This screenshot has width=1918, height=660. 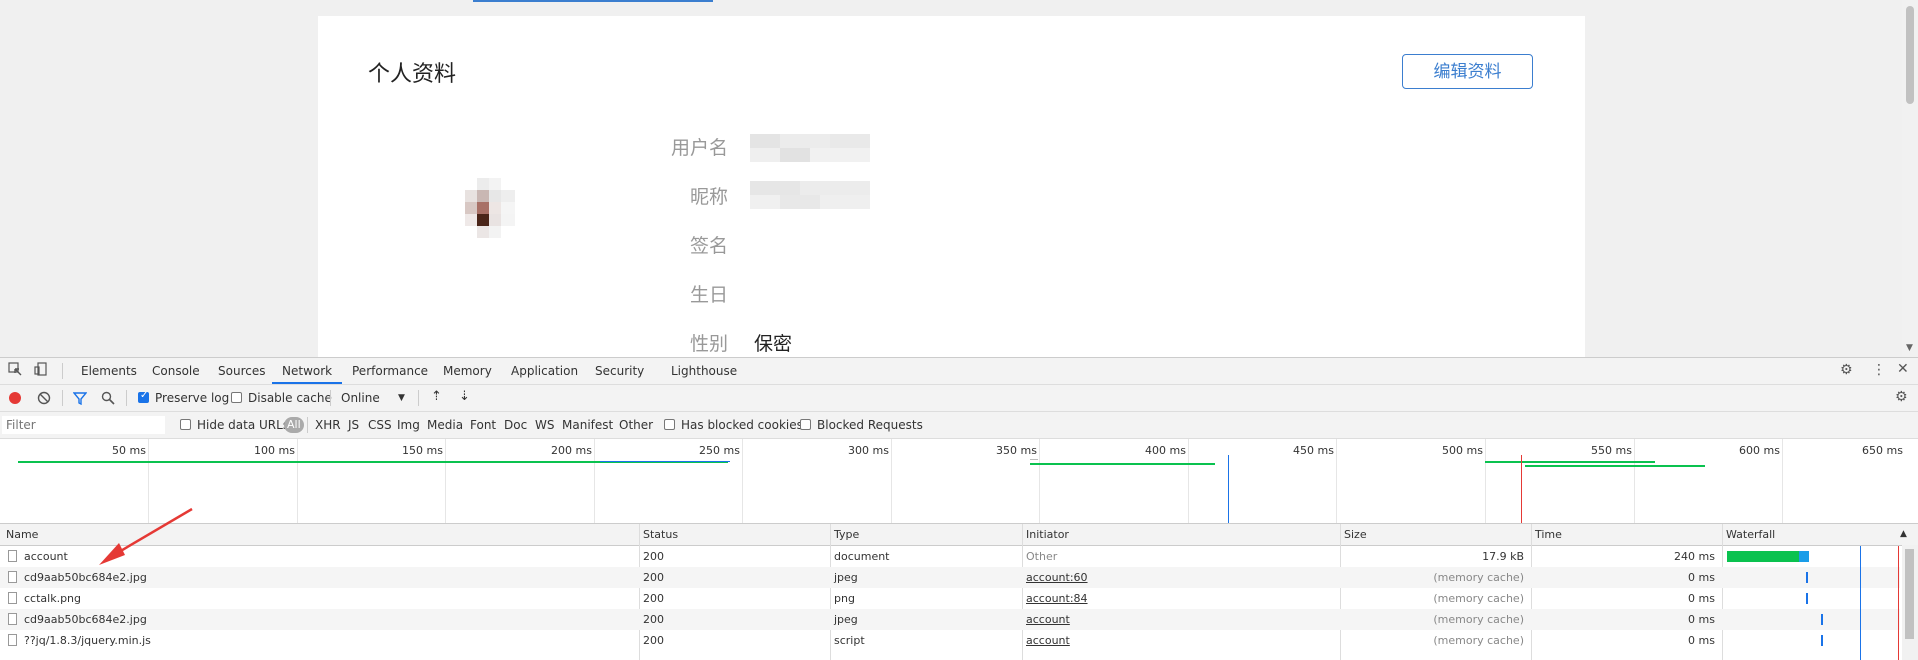 What do you see at coordinates (109, 371) in the screenshot?
I see `tab-elements: Elements` at bounding box center [109, 371].